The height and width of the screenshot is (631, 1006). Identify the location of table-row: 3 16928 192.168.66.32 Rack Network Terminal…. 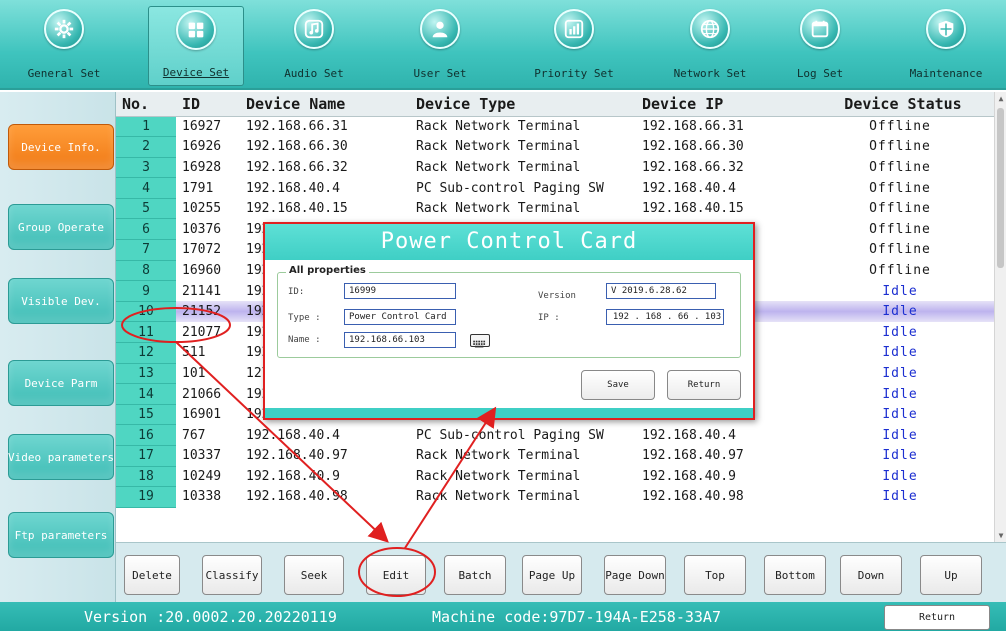
(555, 168).